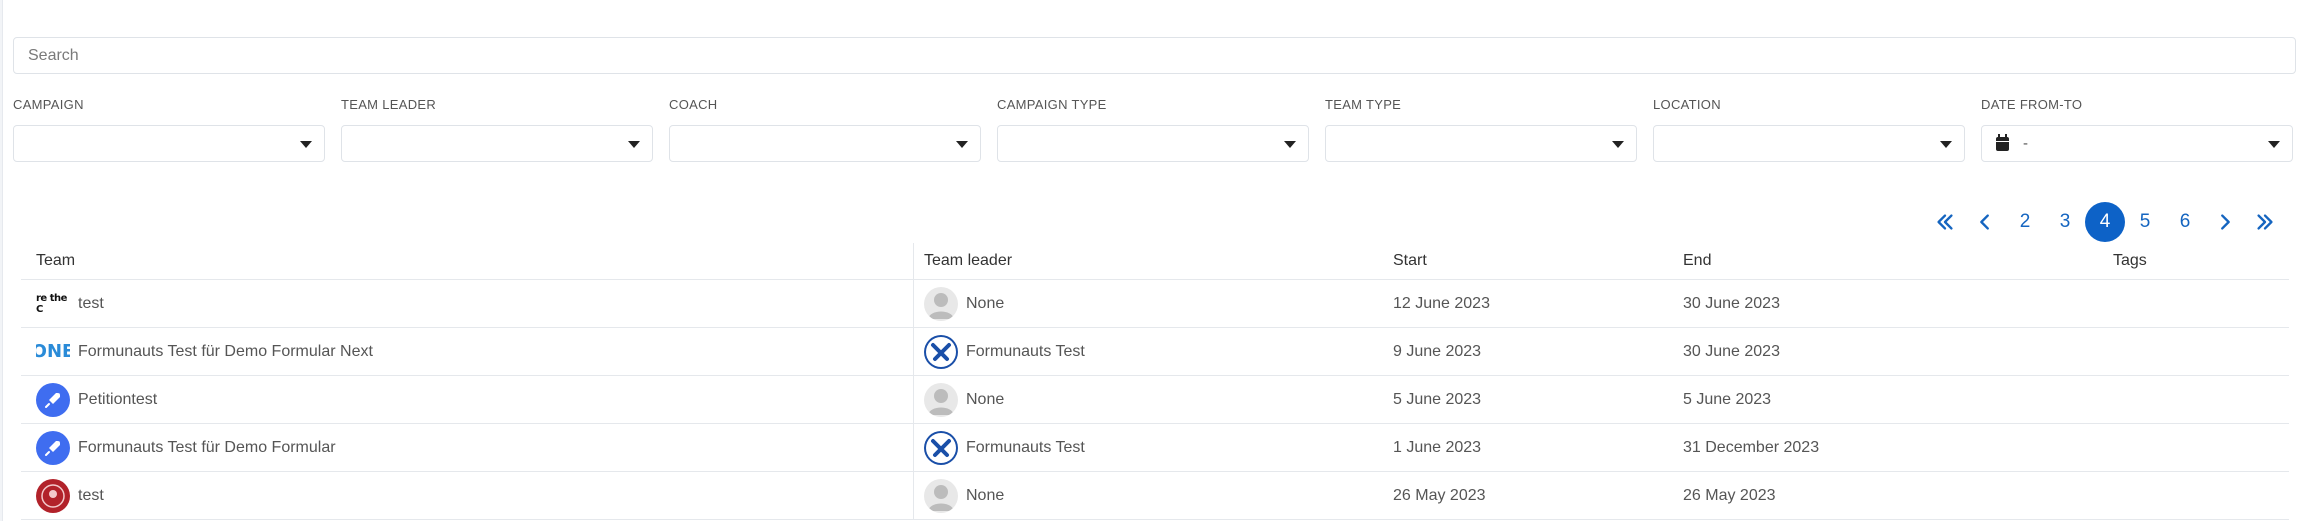  I want to click on page-button: 2, so click(2025, 222).